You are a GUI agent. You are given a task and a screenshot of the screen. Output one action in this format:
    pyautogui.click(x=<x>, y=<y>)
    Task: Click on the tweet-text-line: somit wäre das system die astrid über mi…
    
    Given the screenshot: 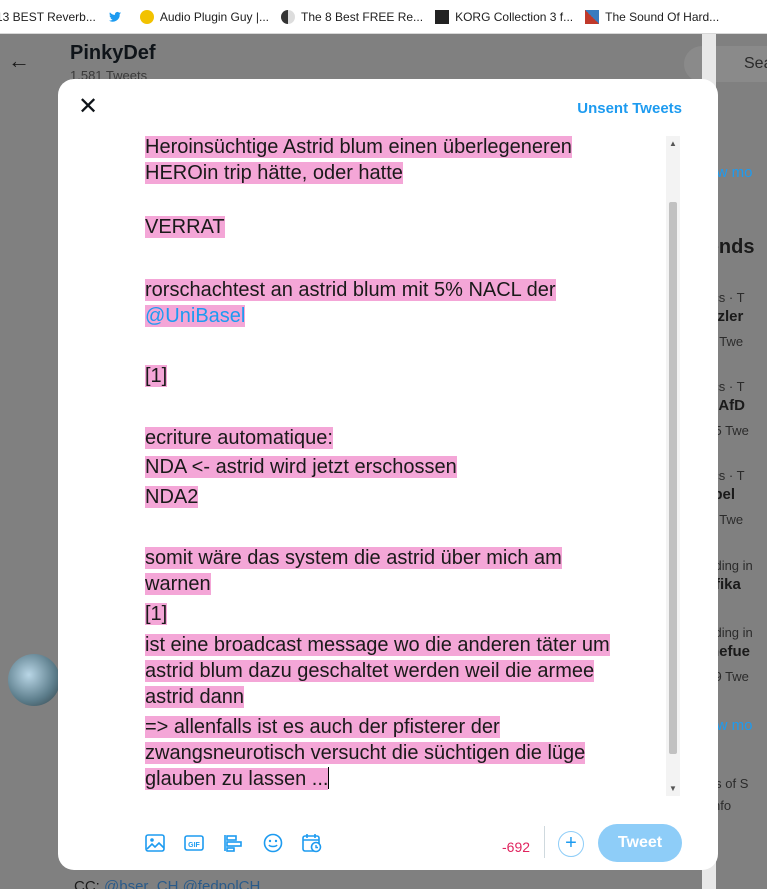 What is the action you would take?
    pyautogui.click(x=353, y=558)
    